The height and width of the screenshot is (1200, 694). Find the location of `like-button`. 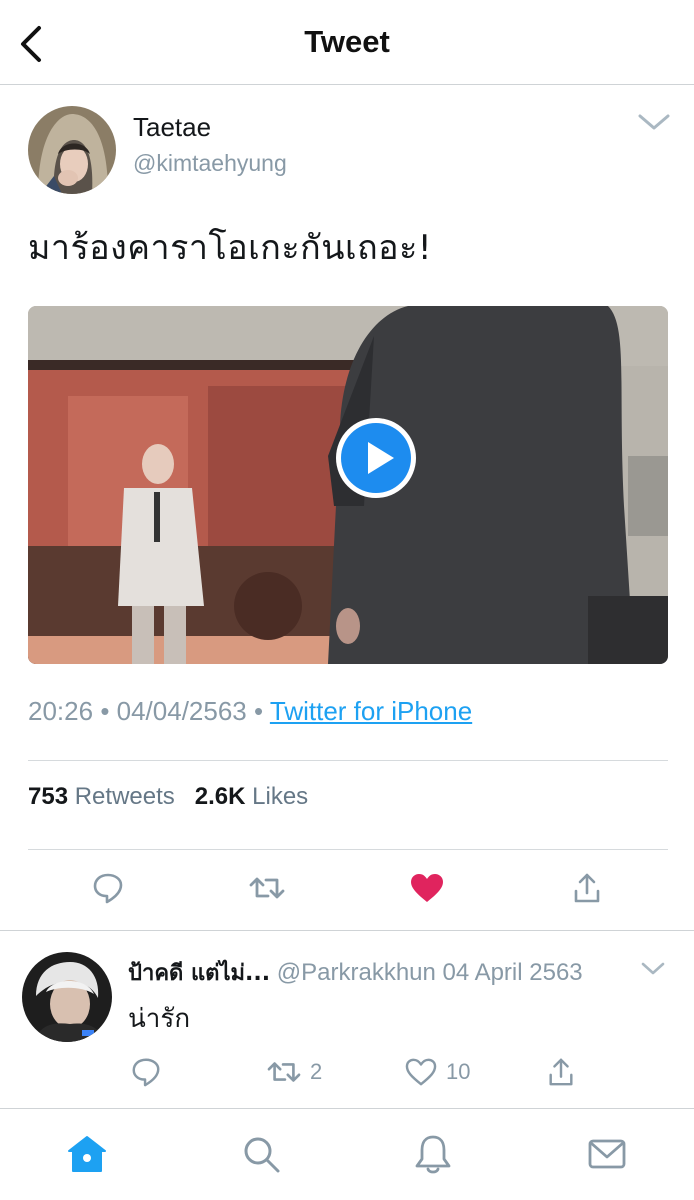

like-button is located at coordinates (427, 888).